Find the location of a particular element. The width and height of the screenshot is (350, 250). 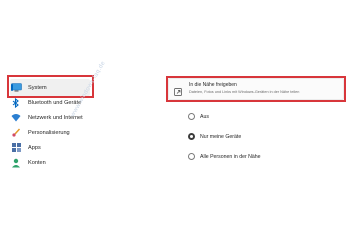

sidebar-item-label: Konten is located at coordinates (37, 162).